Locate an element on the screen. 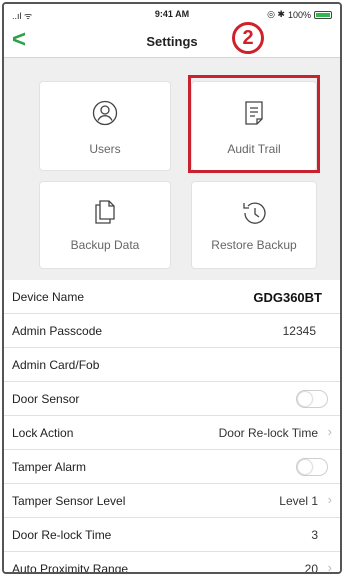  restore-backup-tile: Restore Backup is located at coordinates (254, 225).